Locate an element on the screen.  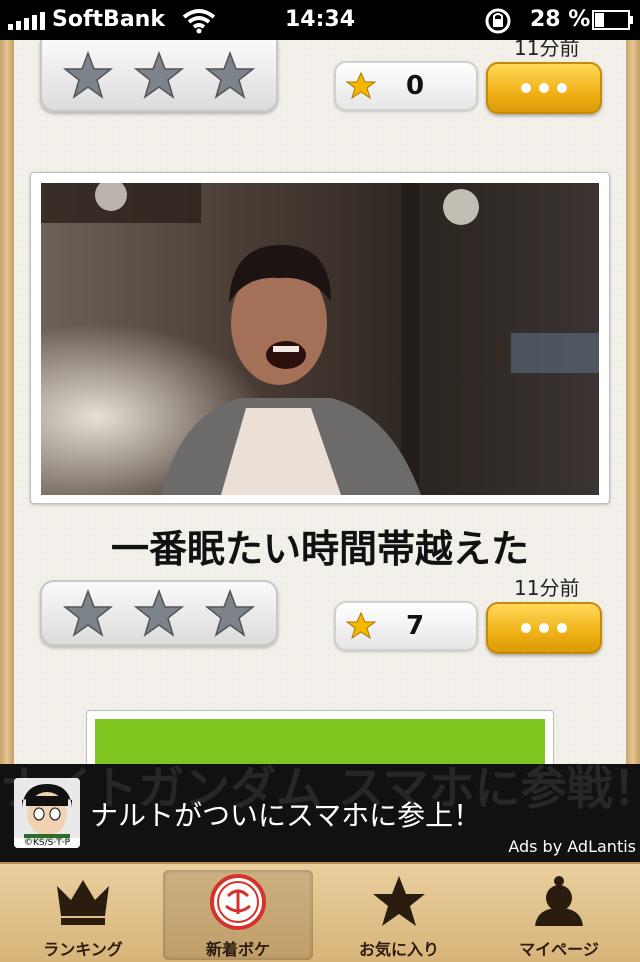
favorite-count-display: 0 is located at coordinates (406, 86).